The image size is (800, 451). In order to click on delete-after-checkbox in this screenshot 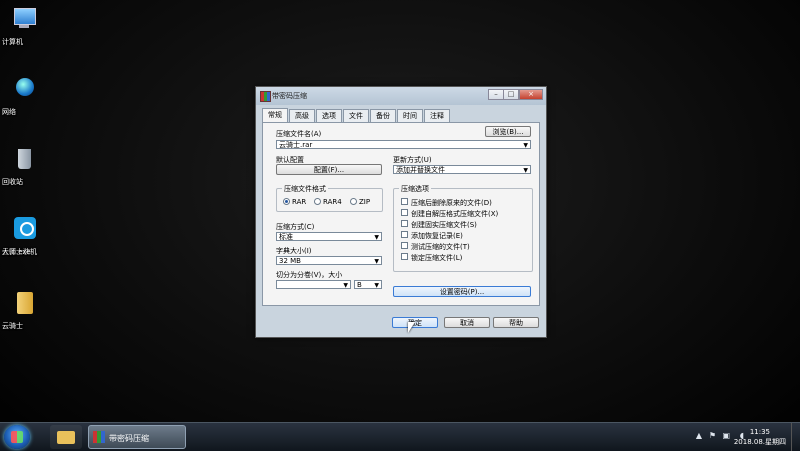, I will do `click(404, 201)`.